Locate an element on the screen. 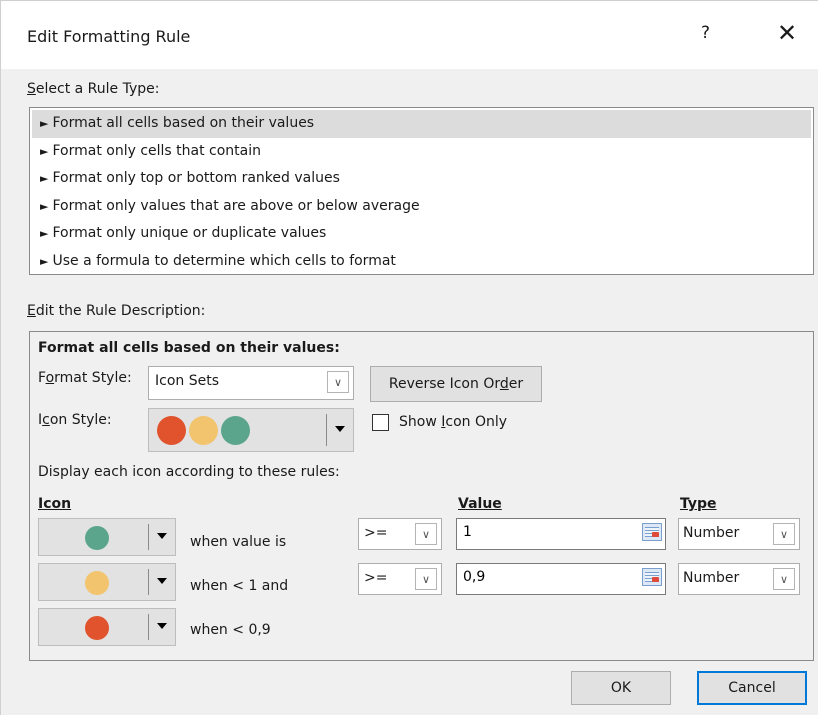 This screenshot has height=715, width=818. type-select-row1: Number ∨ is located at coordinates (739, 534).